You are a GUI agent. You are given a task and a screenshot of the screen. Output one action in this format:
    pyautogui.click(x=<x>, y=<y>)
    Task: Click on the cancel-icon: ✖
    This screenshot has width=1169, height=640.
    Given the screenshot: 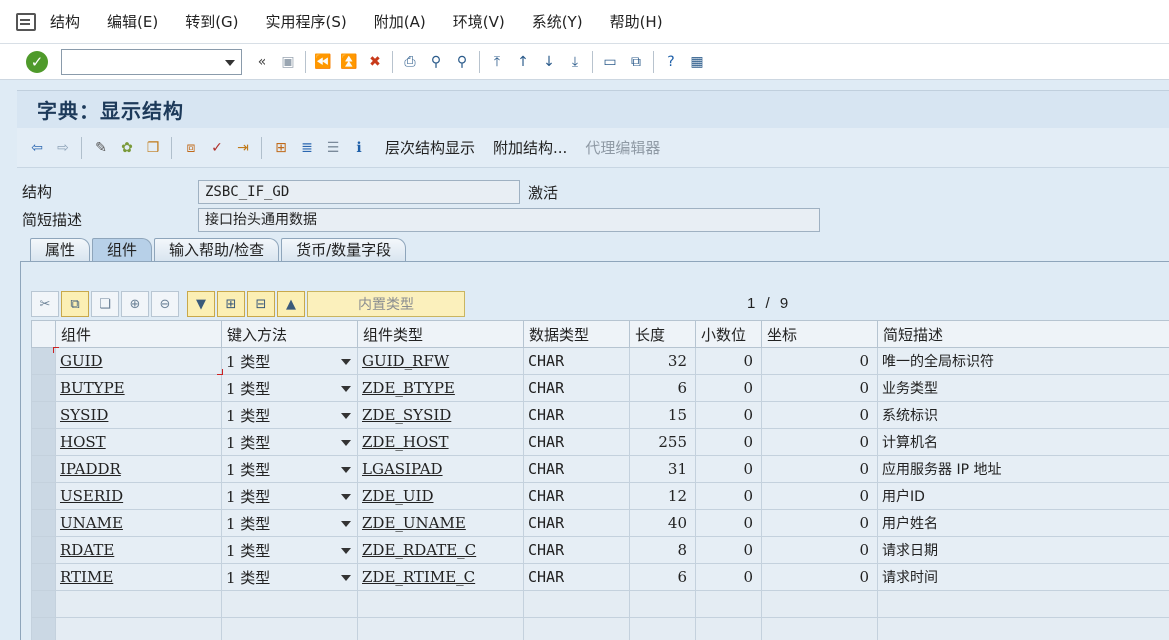 What is the action you would take?
    pyautogui.click(x=375, y=62)
    